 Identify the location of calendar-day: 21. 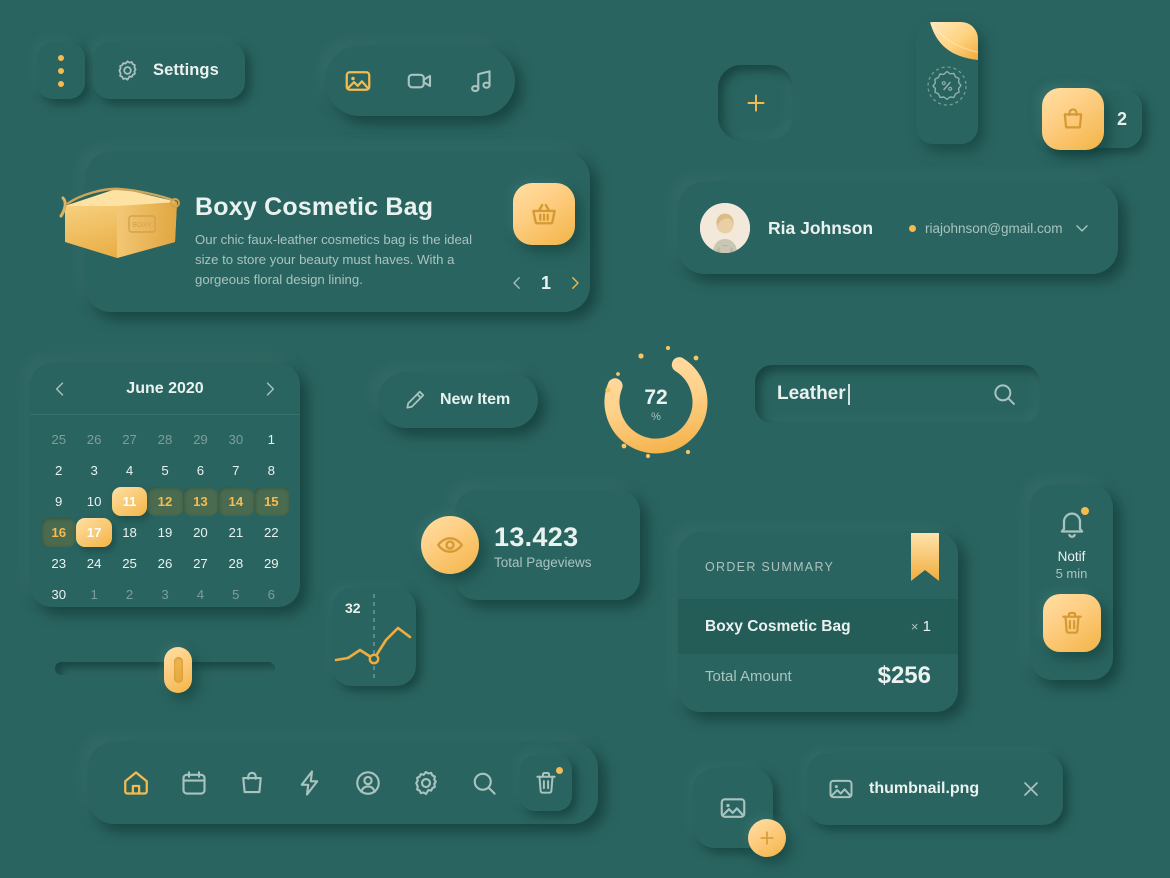
(235, 532).